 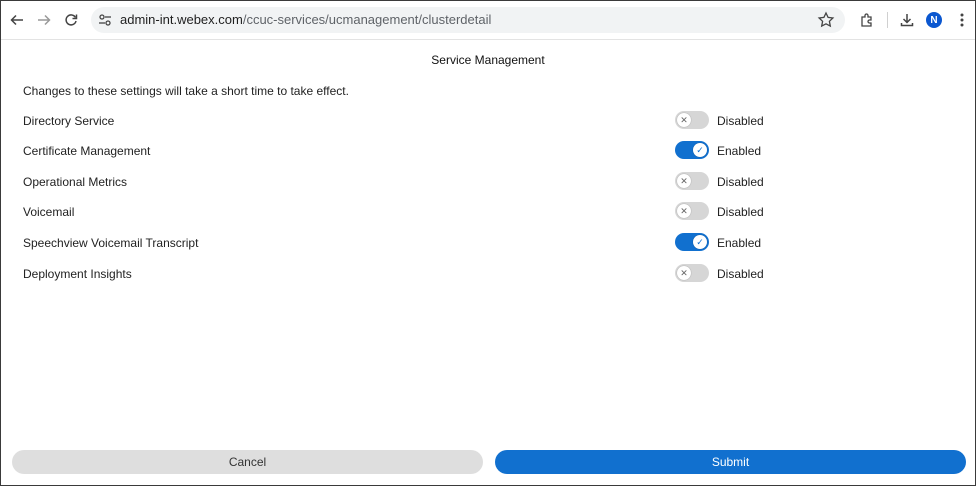 I want to click on service-label: Voicemail, so click(x=49, y=212).